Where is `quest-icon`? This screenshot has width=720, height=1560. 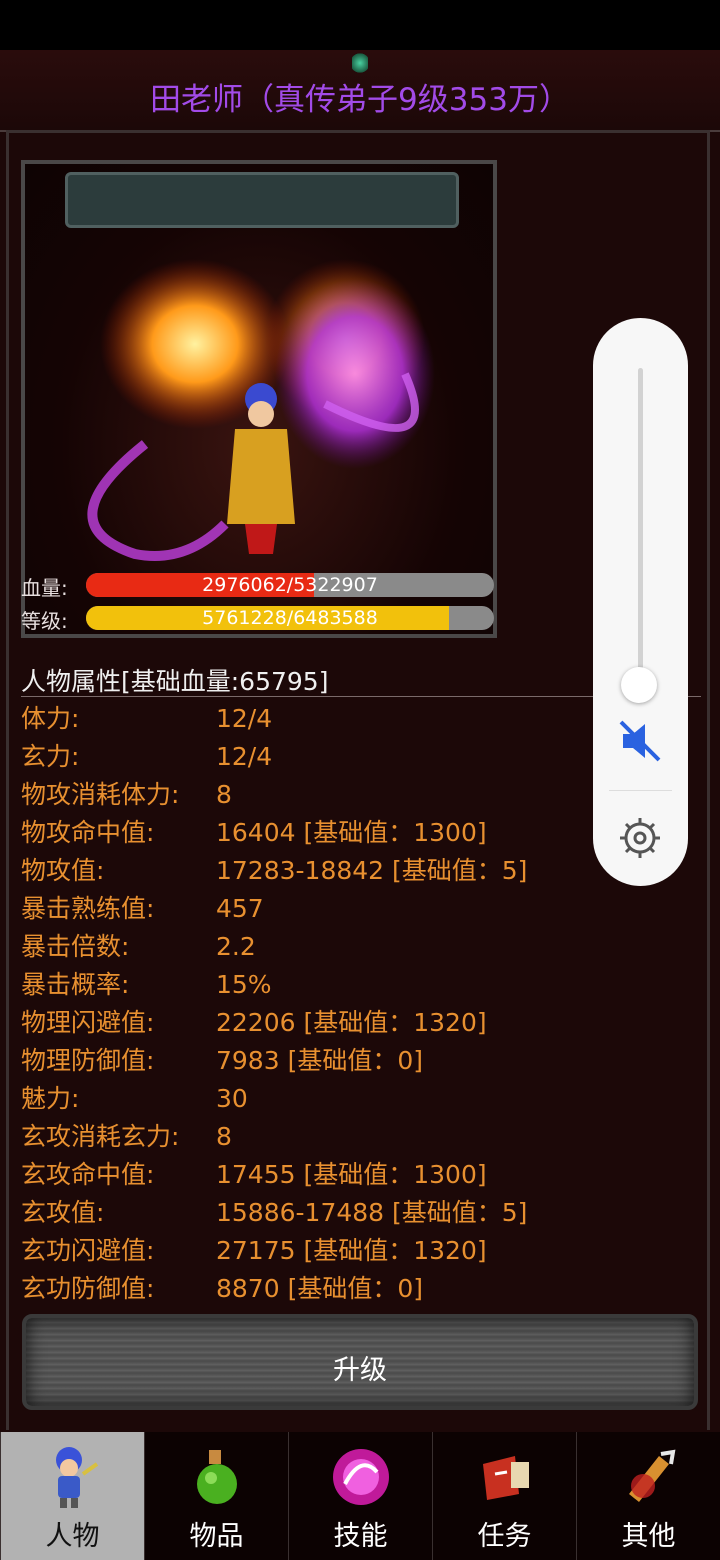
quest-icon is located at coordinates (506, 1478).